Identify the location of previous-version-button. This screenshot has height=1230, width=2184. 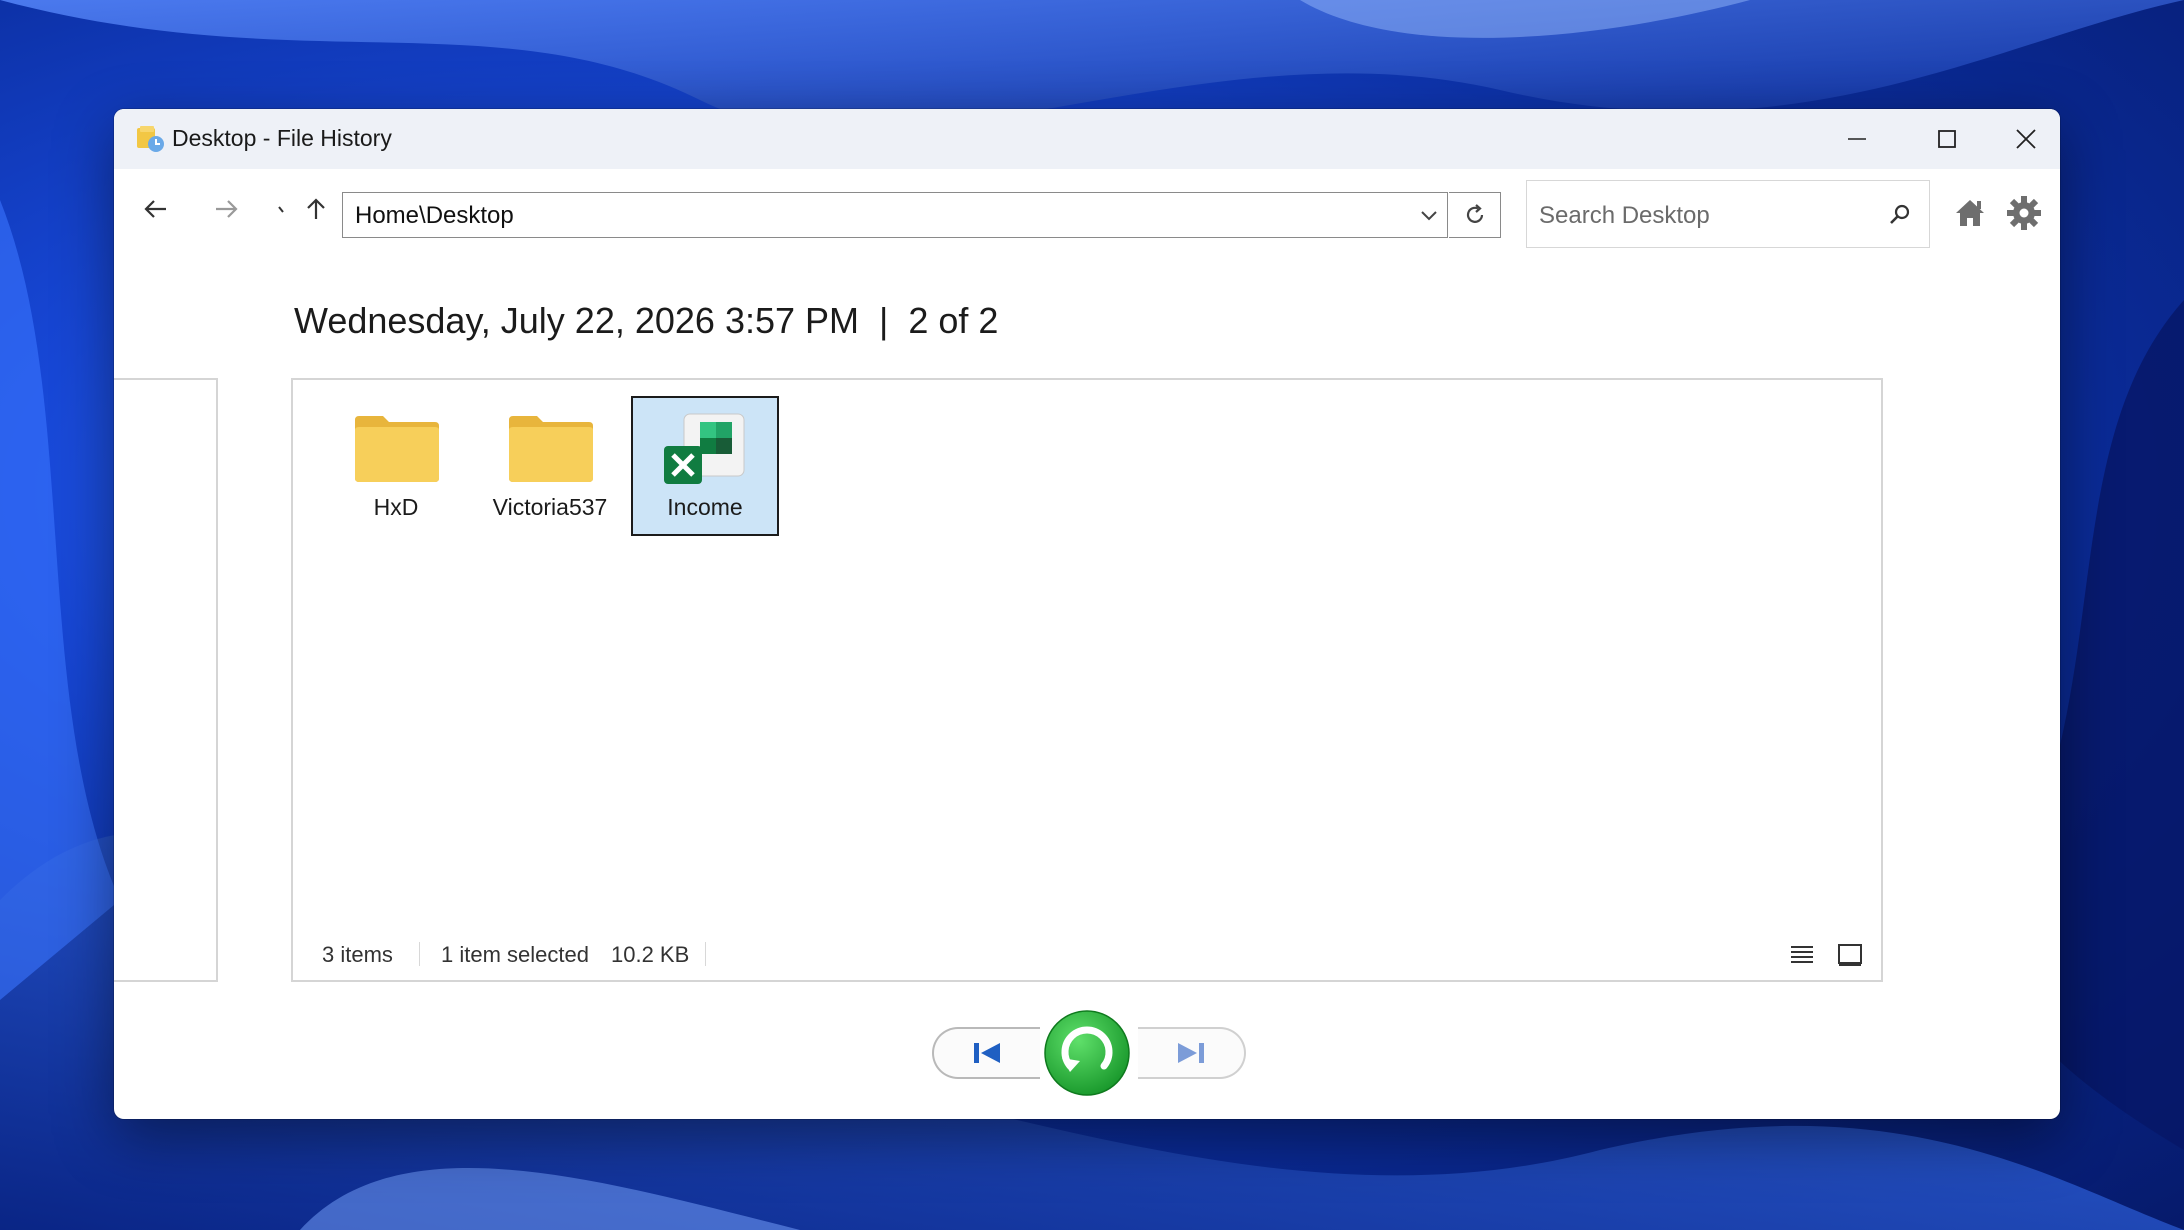
(986, 1053).